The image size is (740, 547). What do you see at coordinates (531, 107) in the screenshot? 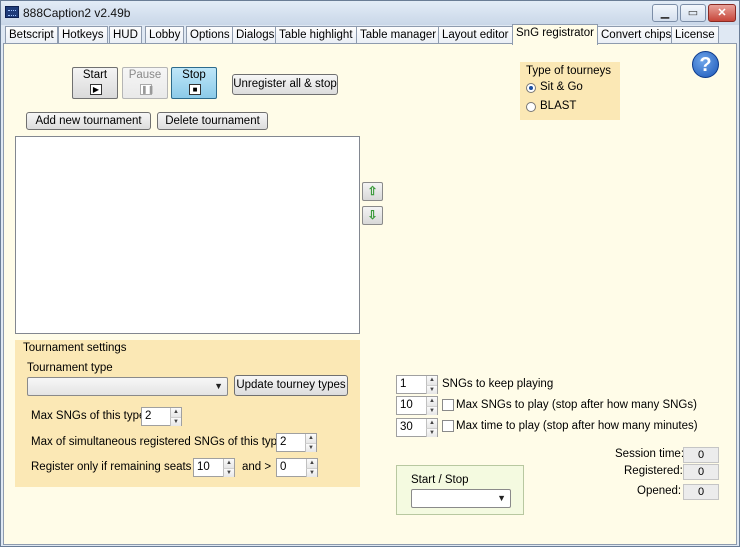
I see `blast-radio` at bounding box center [531, 107].